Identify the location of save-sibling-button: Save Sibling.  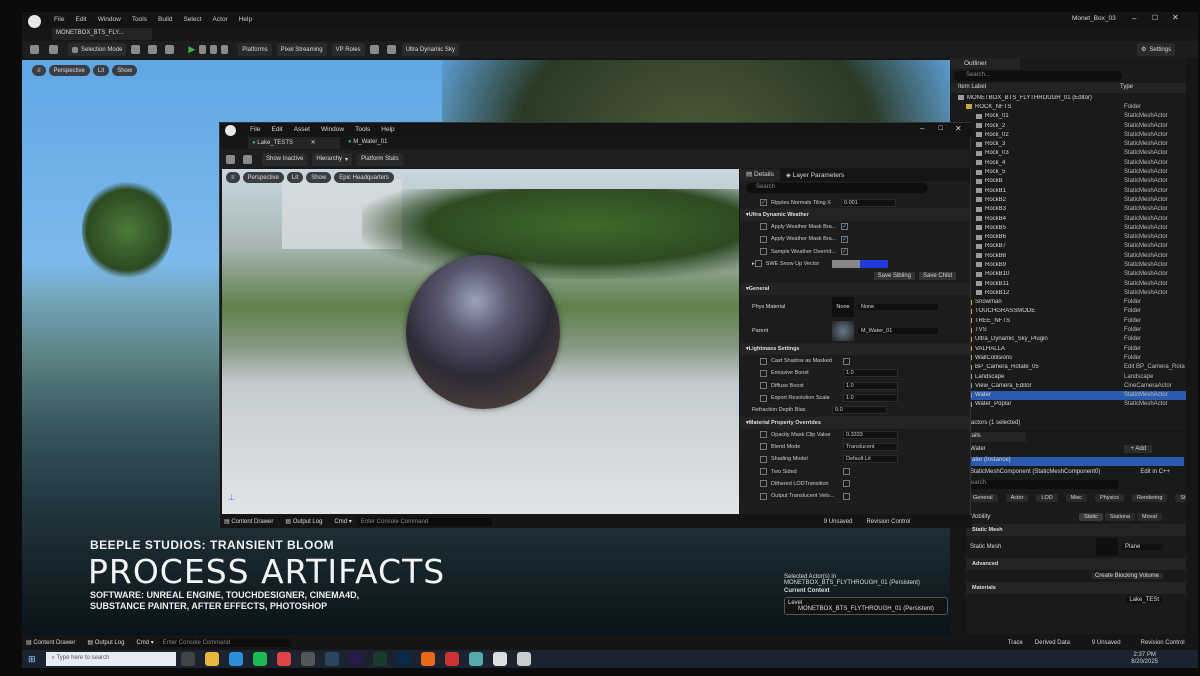
(894, 276).